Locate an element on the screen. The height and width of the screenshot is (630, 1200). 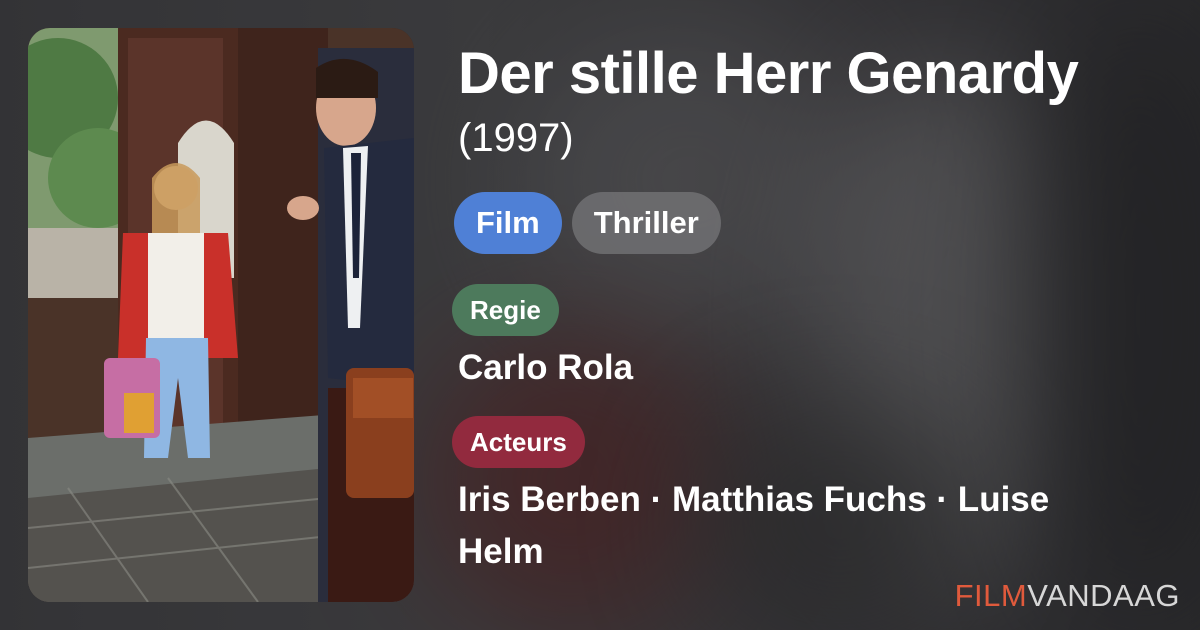
type-chip-film: Film is located at coordinates (508, 223).